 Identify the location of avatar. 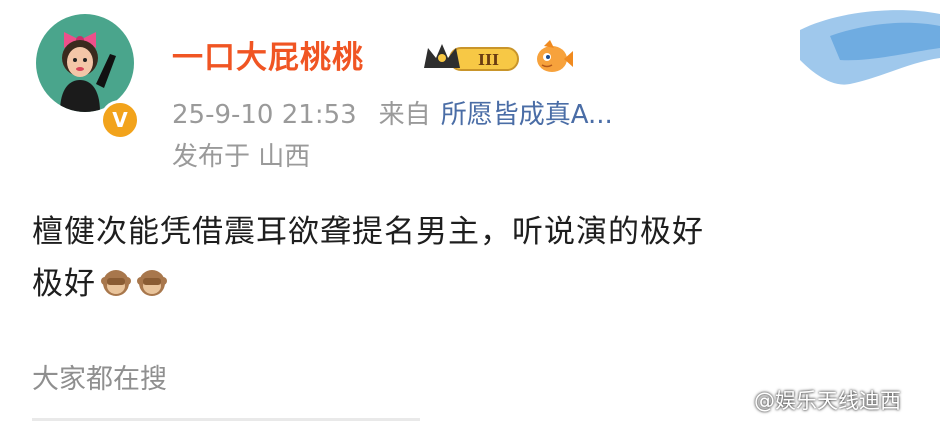
(85, 63).